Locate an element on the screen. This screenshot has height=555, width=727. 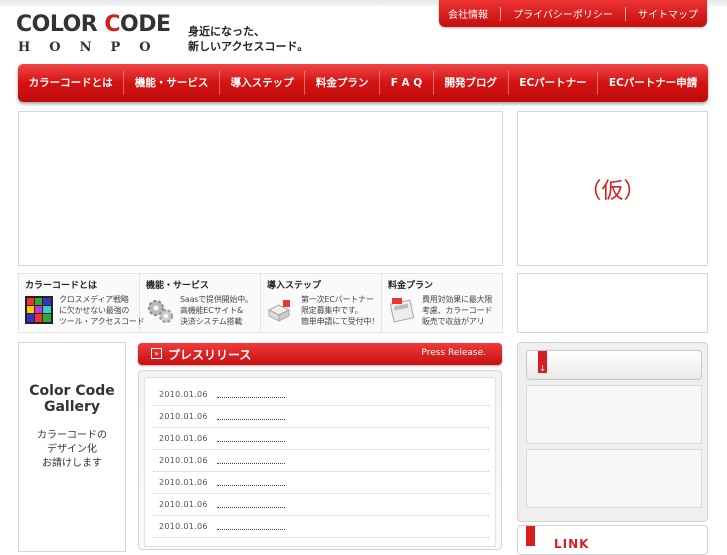
util-link-company: 会社情報 is located at coordinates (468, 13).